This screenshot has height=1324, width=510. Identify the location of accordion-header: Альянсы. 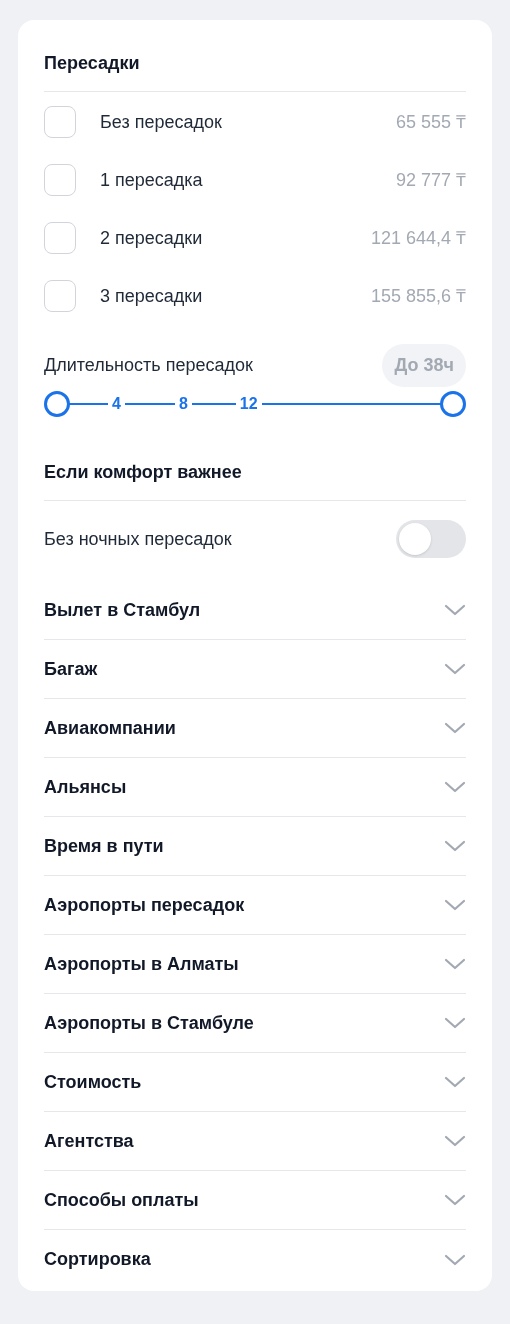
(255, 787).